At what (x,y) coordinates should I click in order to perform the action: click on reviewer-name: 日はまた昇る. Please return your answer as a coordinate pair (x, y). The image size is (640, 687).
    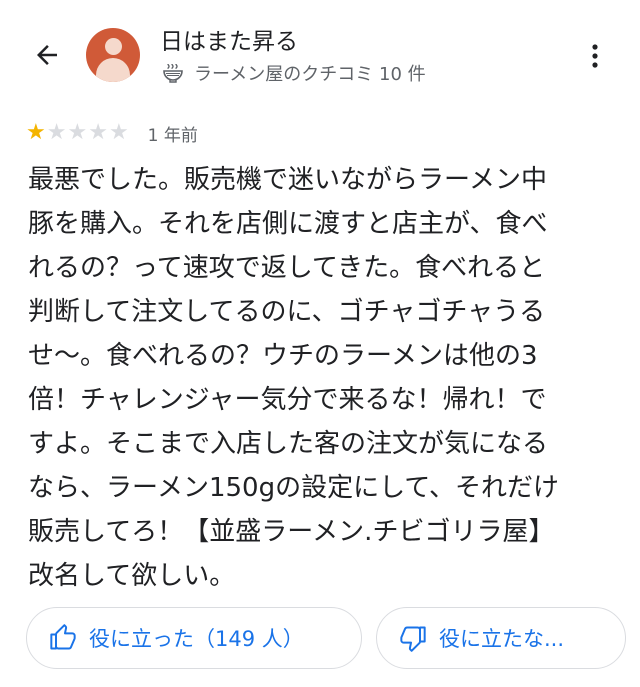
    Looking at the image, I should click on (229, 39).